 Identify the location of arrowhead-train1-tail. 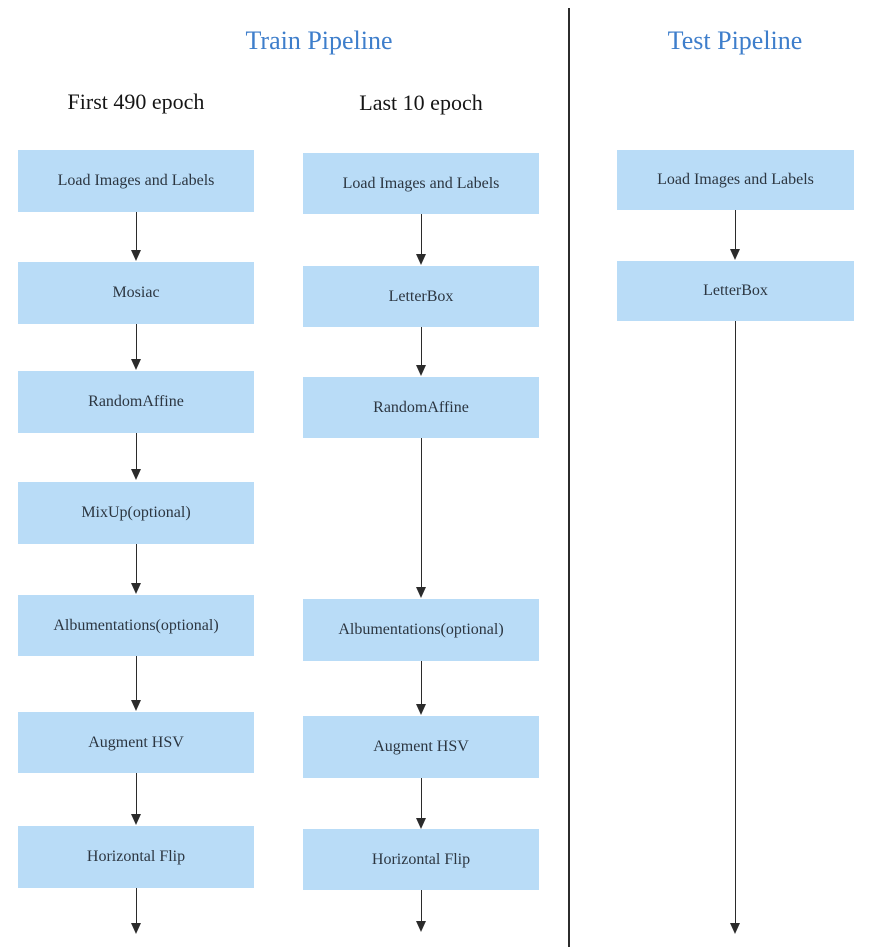
(136, 928).